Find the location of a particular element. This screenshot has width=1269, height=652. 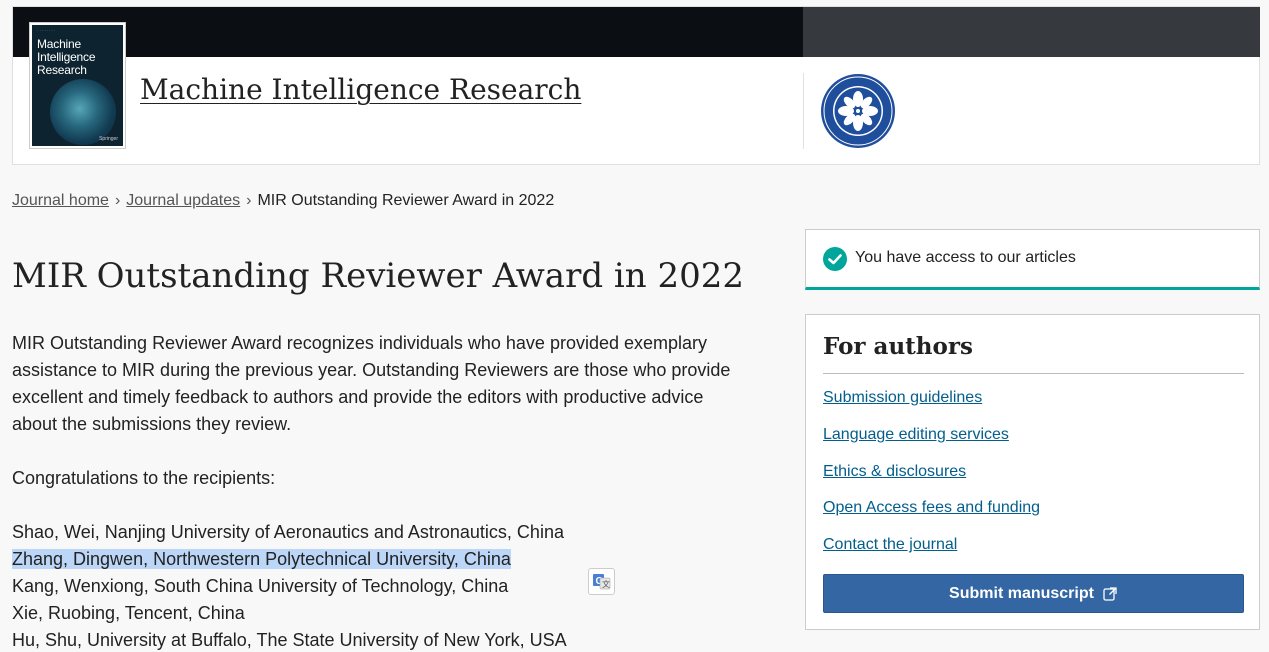

submit-label: Submit manuscript is located at coordinates (1021, 593).